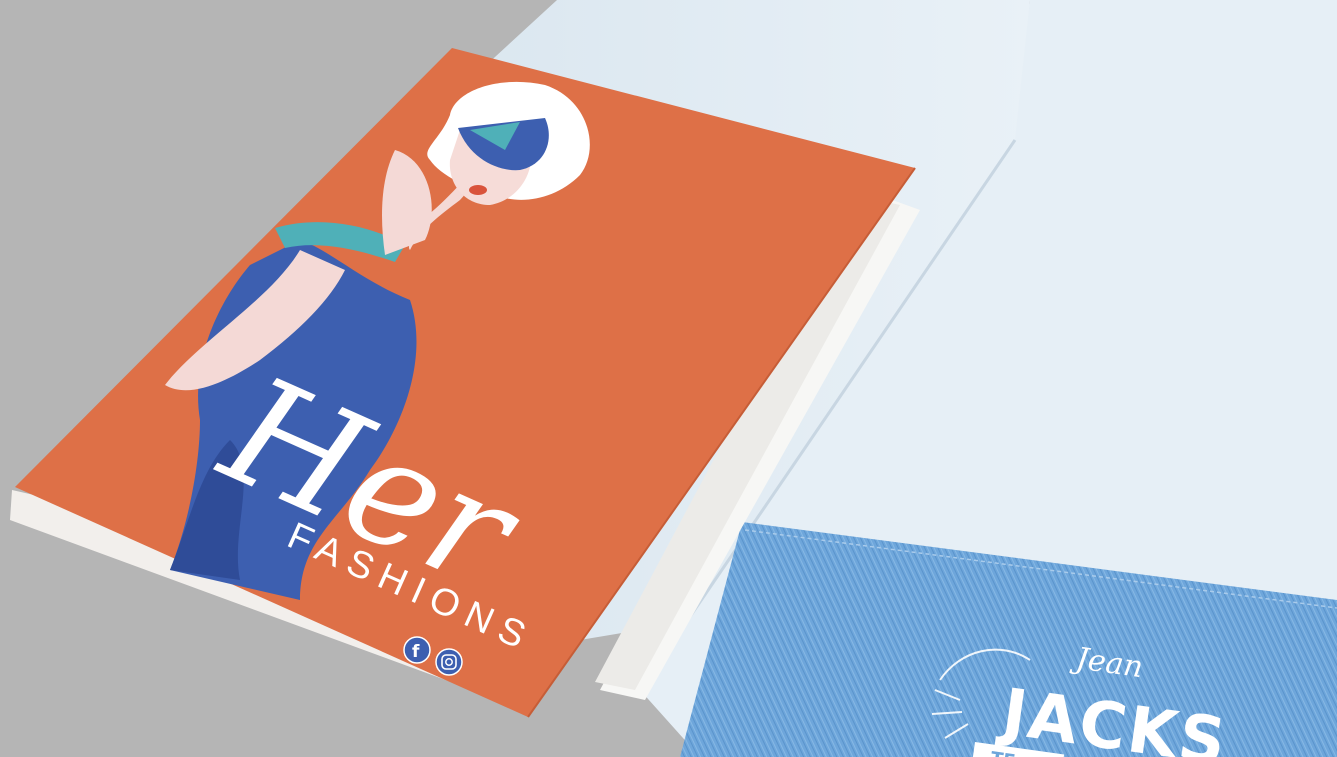  What do you see at coordinates (478, 190) in the screenshot?
I see `lips` at bounding box center [478, 190].